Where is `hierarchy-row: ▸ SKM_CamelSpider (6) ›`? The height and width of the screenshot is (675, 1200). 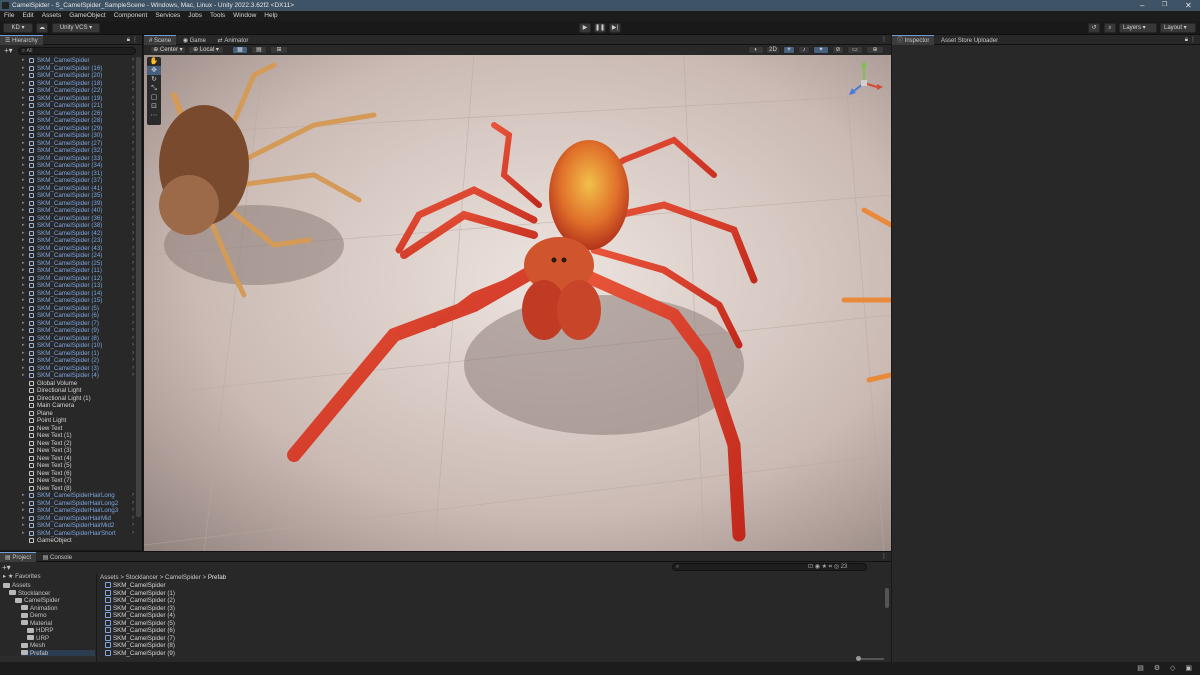
hierarchy-row: ▸ SKM_CamelSpider (6) › is located at coordinates (68, 316).